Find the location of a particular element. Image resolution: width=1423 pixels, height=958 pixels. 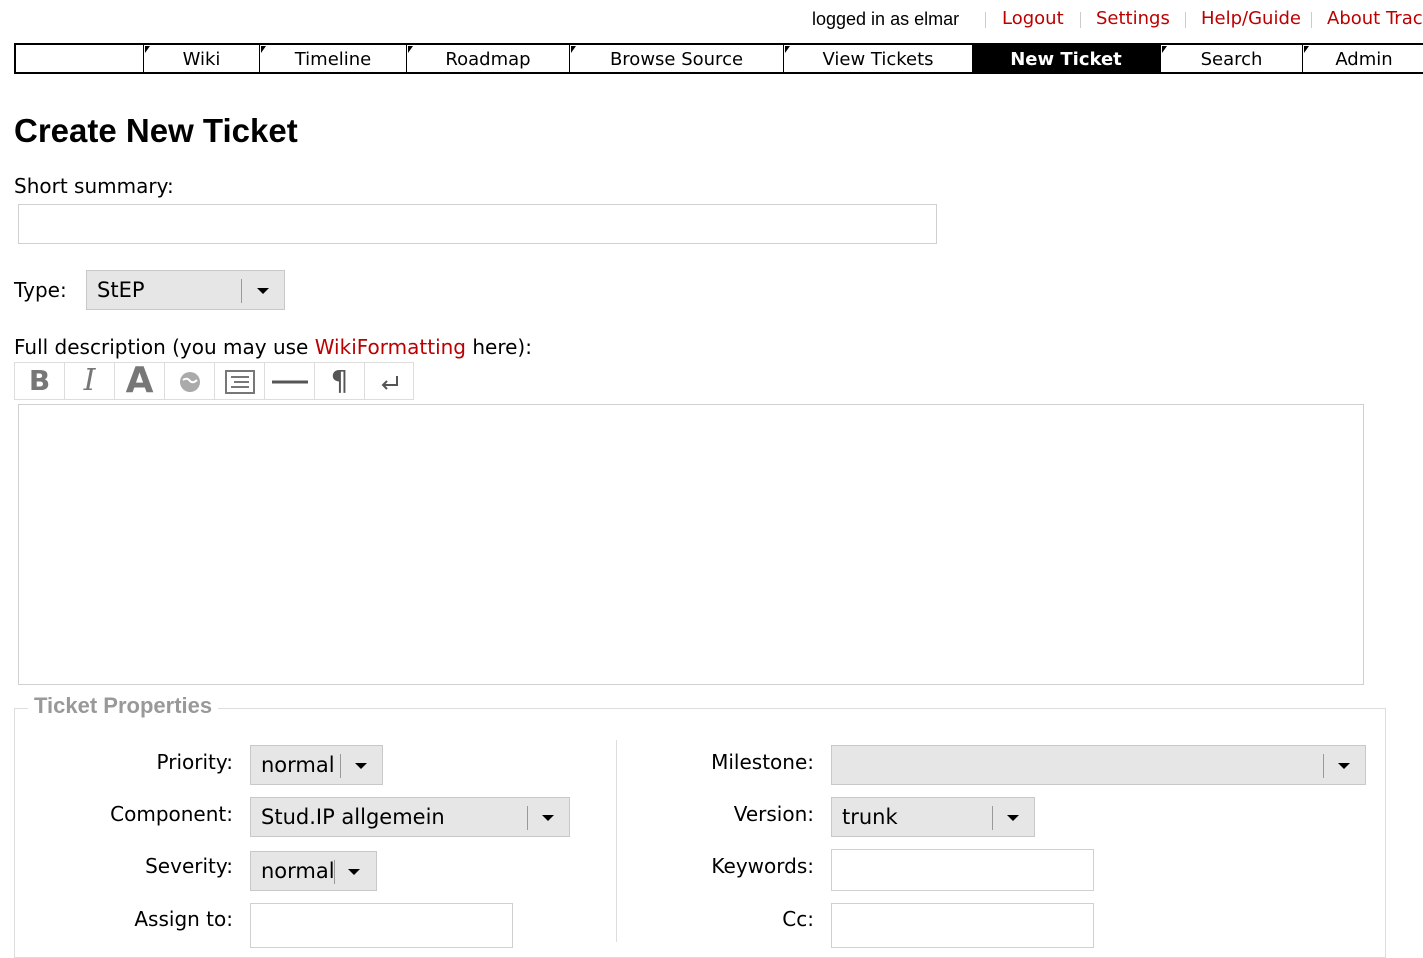

component-select: Stud.IP allgemein is located at coordinates (410, 817).